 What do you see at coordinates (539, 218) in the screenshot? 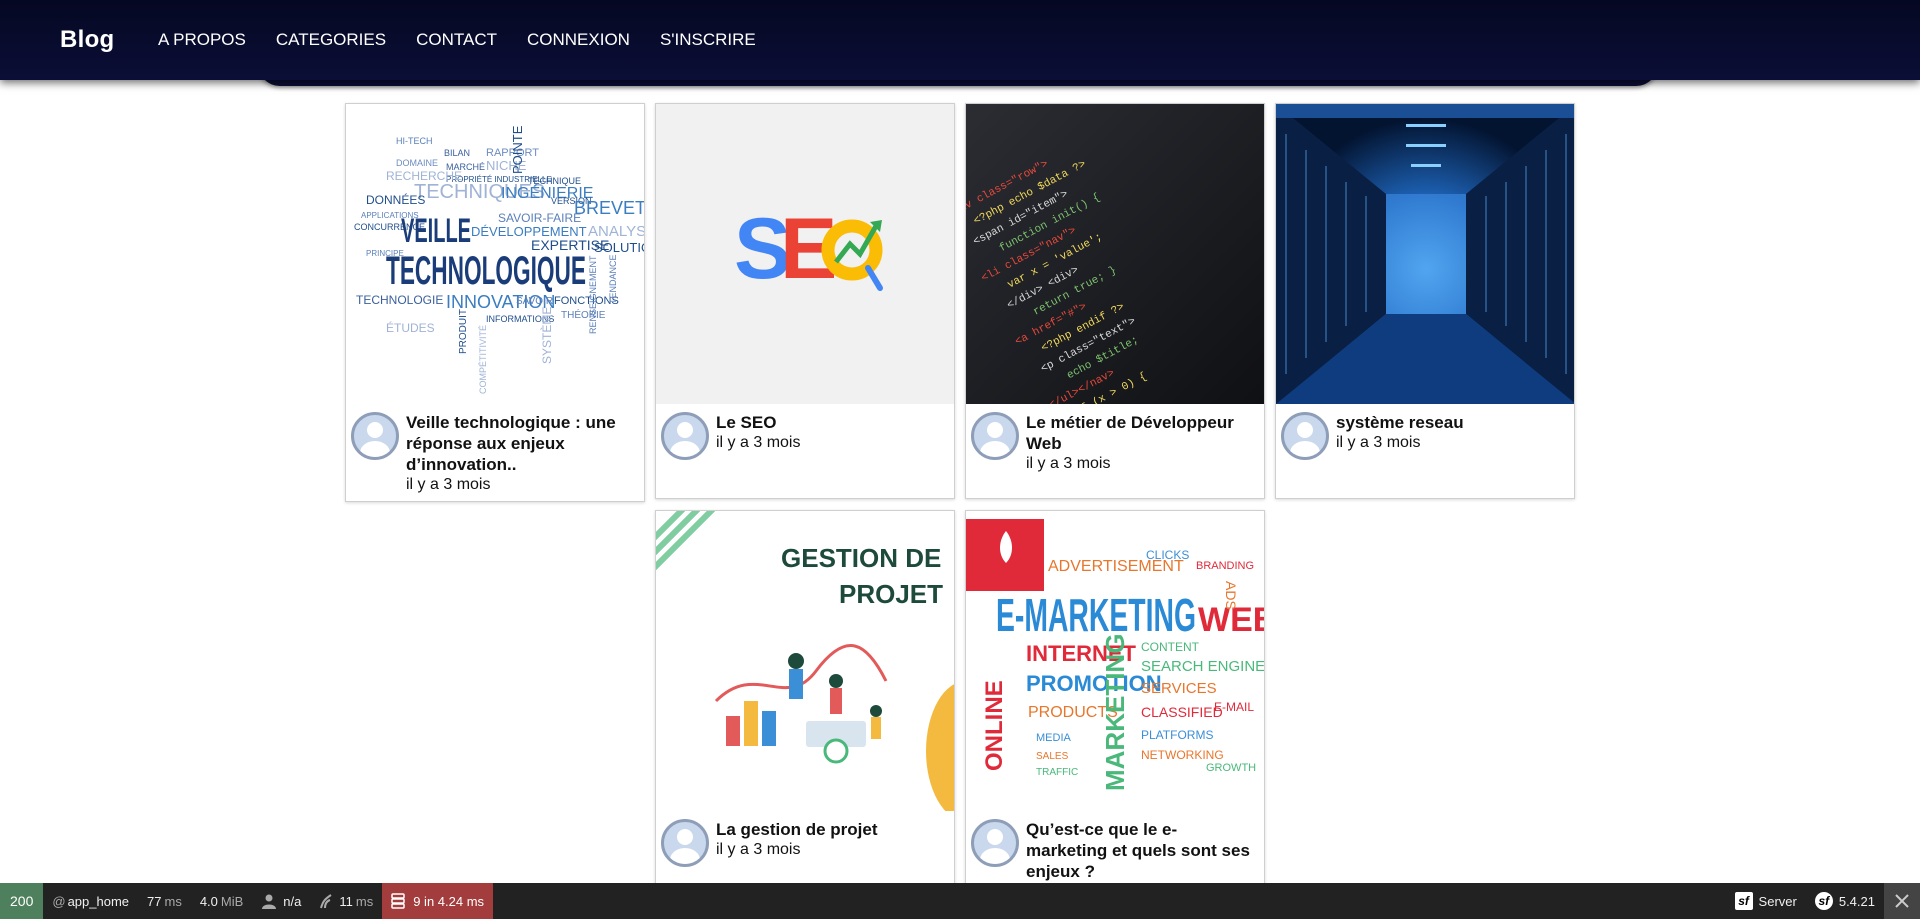
I see `svg-text: SAVOIR-FAIRE` at bounding box center [539, 218].